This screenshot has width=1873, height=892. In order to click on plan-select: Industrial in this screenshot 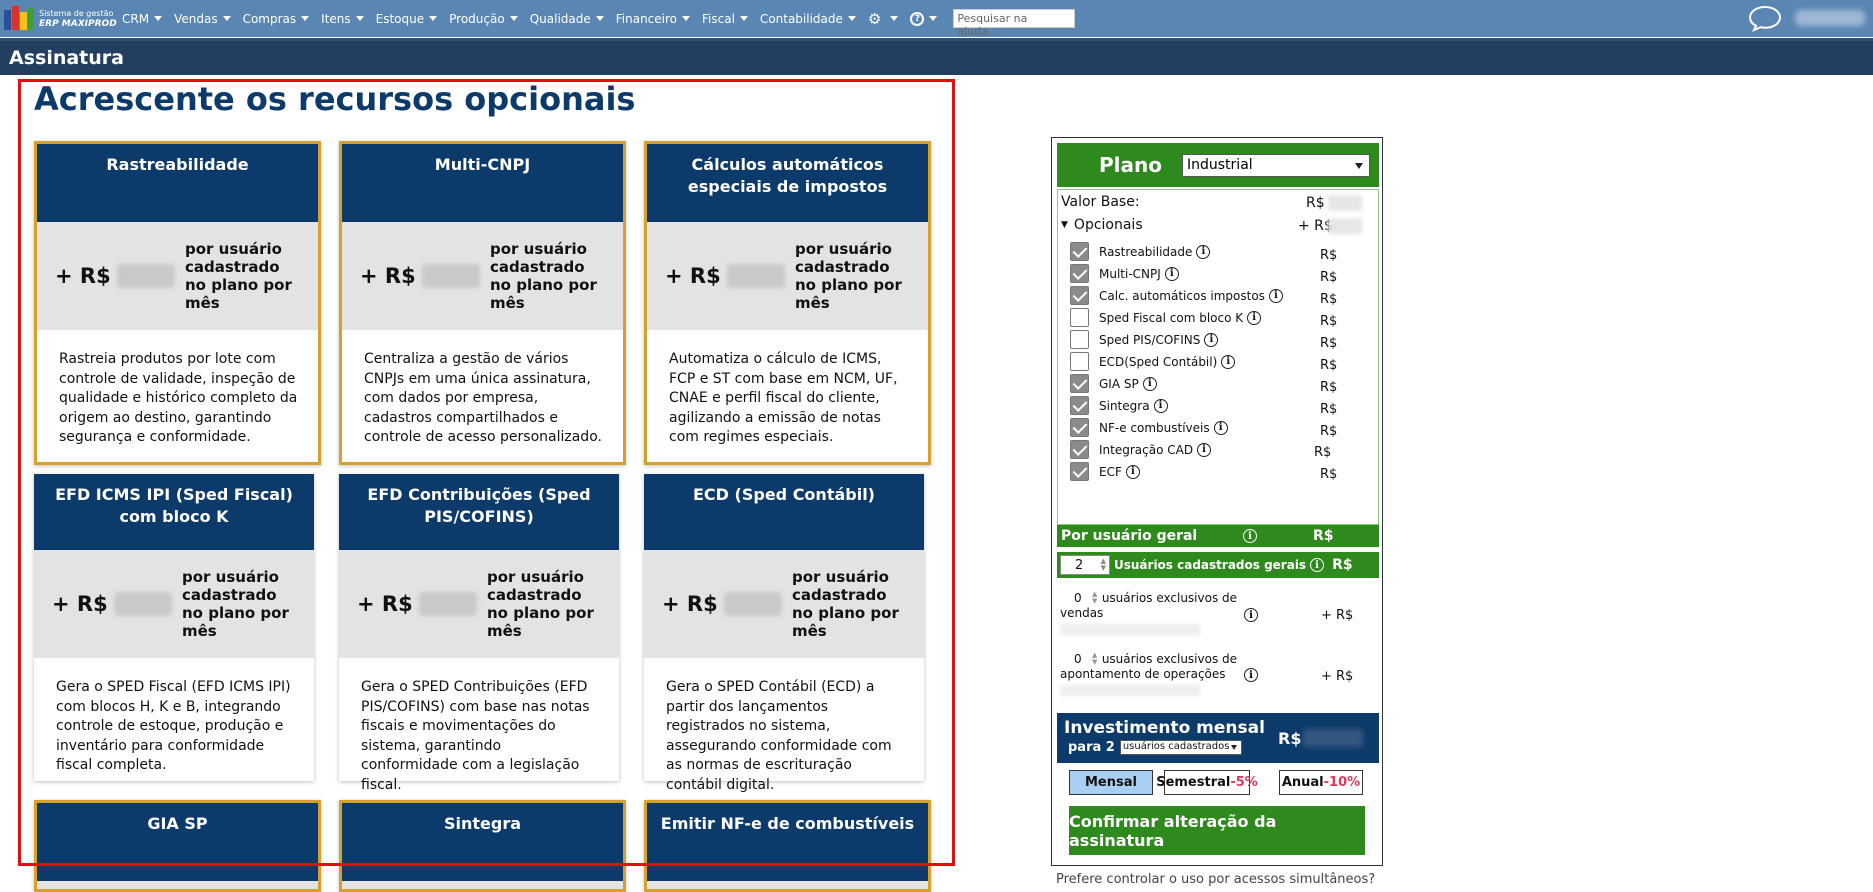, I will do `click(1276, 165)`.